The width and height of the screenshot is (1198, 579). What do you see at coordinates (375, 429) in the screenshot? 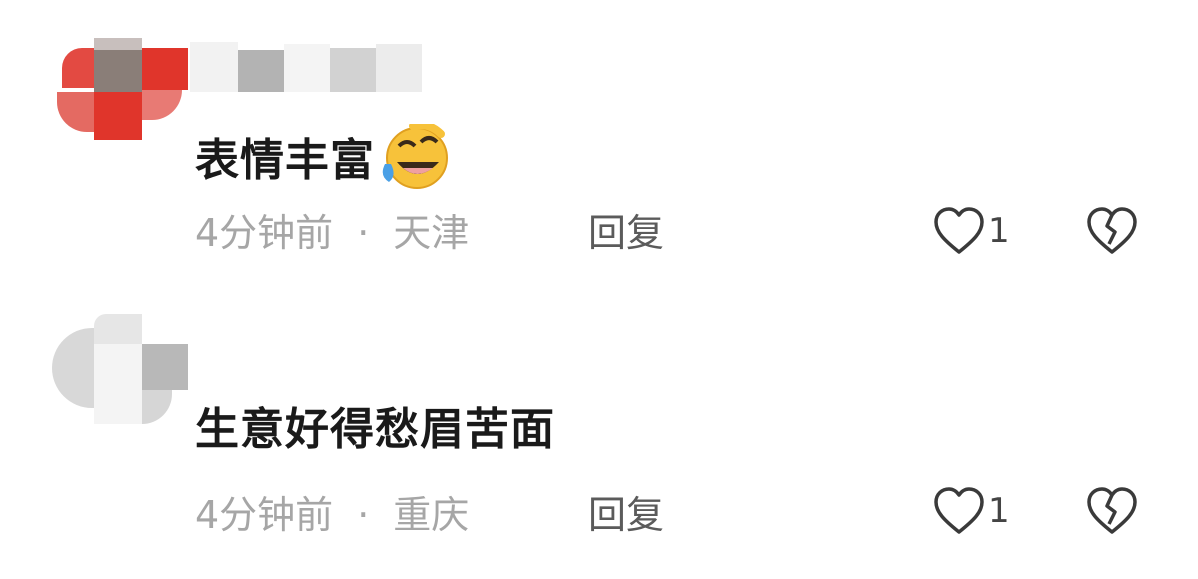
I see `comment-text: 生意好得愁眉苦面` at bounding box center [375, 429].